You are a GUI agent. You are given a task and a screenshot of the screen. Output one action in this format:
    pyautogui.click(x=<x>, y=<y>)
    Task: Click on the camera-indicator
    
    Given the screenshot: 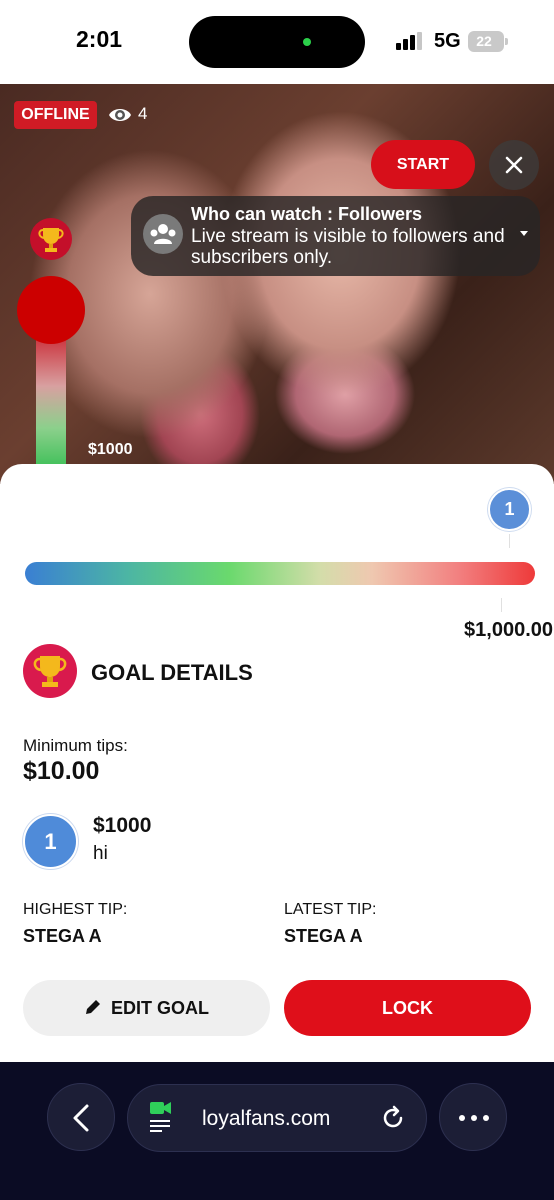 What is the action you would take?
    pyautogui.click(x=307, y=42)
    